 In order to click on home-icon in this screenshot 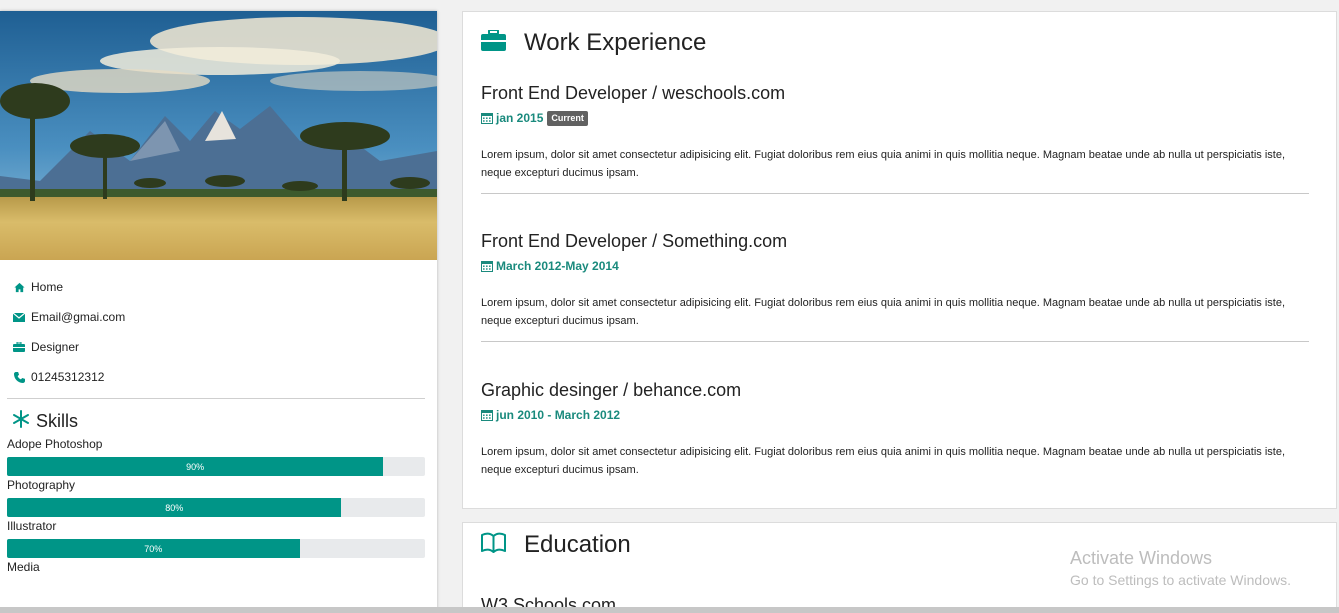, I will do `click(19, 287)`.